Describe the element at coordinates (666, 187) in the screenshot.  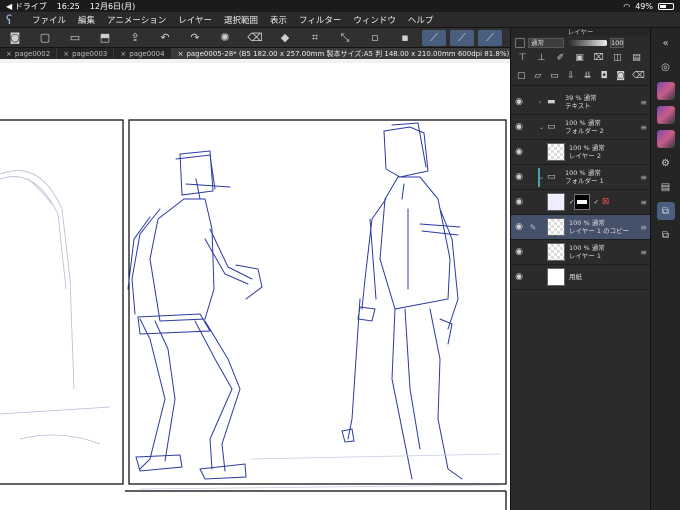
I see `brush-size-icon: ▤` at that location.